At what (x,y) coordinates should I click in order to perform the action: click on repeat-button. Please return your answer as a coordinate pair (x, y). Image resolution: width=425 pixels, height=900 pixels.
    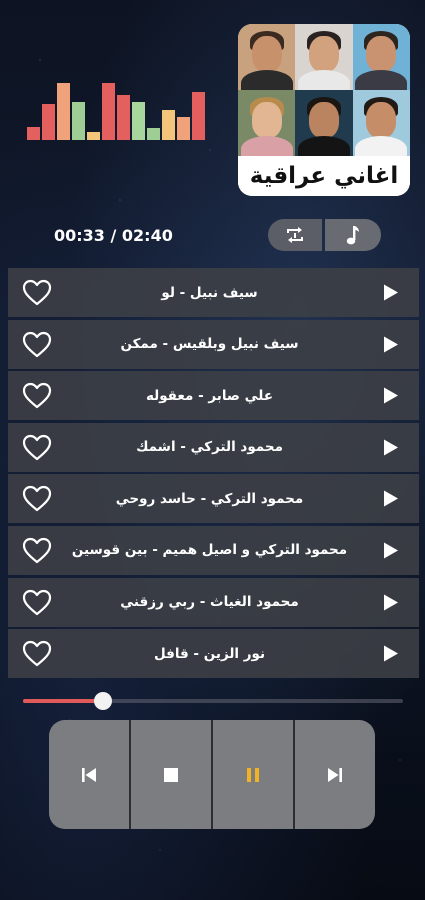
    Looking at the image, I should click on (295, 235).